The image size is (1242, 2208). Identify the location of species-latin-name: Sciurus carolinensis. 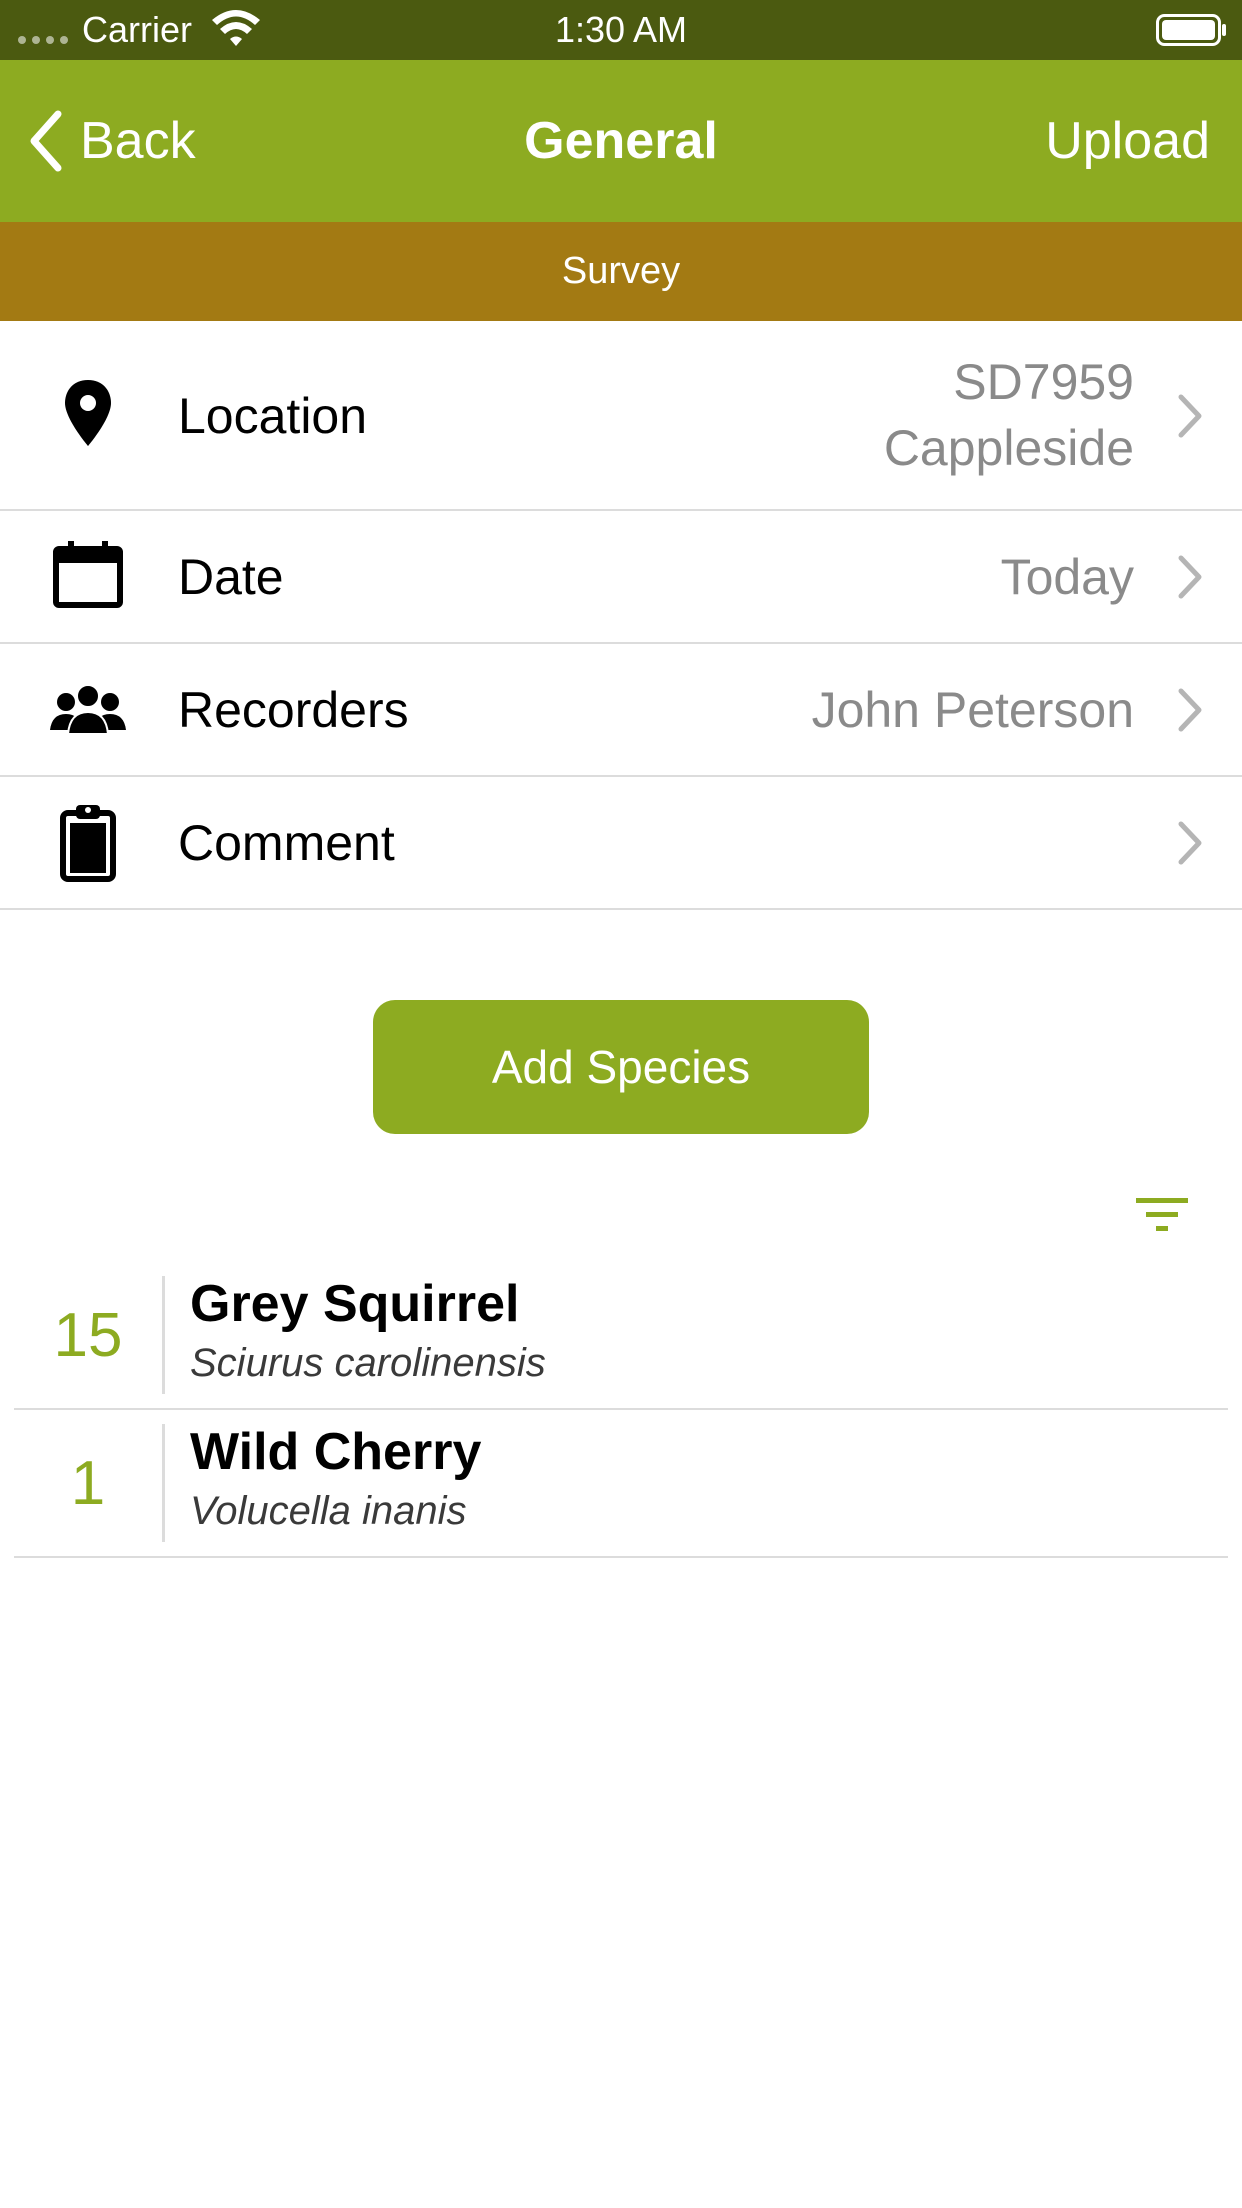
(368, 1363).